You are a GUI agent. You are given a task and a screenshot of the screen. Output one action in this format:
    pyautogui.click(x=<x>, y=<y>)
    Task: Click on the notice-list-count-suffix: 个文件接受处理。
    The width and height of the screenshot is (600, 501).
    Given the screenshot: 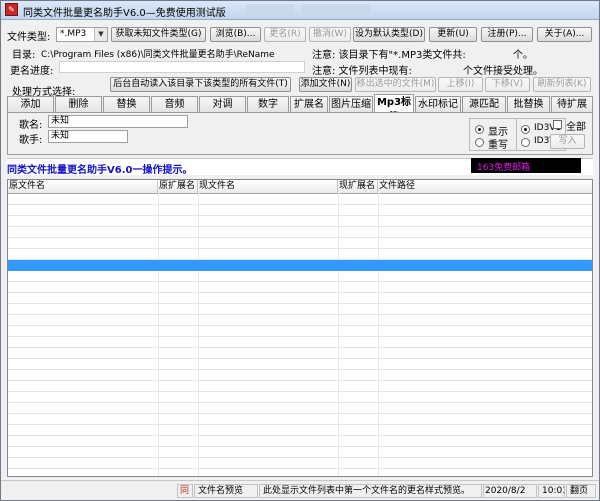 What is the action you would take?
    pyautogui.click(x=503, y=71)
    